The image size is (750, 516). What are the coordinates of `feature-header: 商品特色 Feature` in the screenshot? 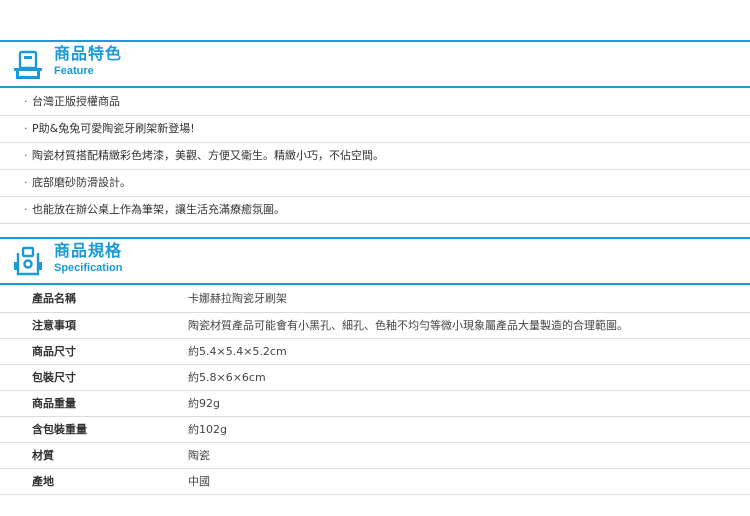 It's located at (375, 62).